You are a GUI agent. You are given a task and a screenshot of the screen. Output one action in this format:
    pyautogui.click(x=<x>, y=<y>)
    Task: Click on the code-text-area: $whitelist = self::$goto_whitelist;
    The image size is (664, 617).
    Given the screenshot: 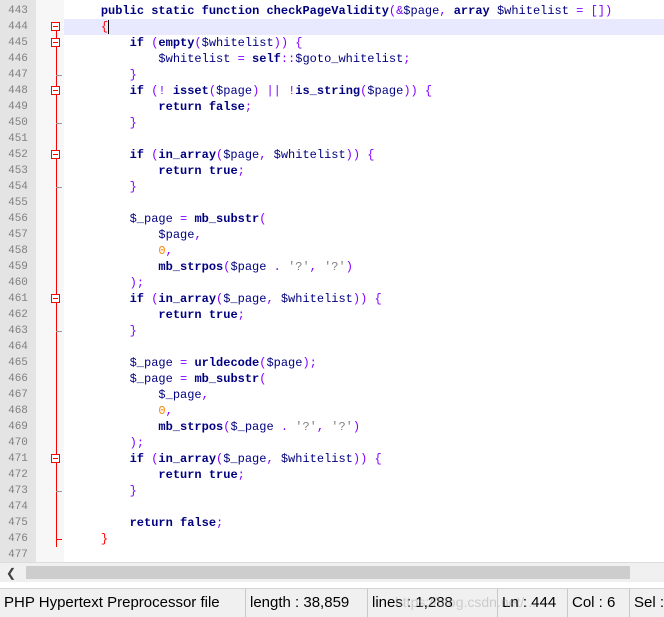 What is the action you would take?
    pyautogui.click(x=364, y=59)
    